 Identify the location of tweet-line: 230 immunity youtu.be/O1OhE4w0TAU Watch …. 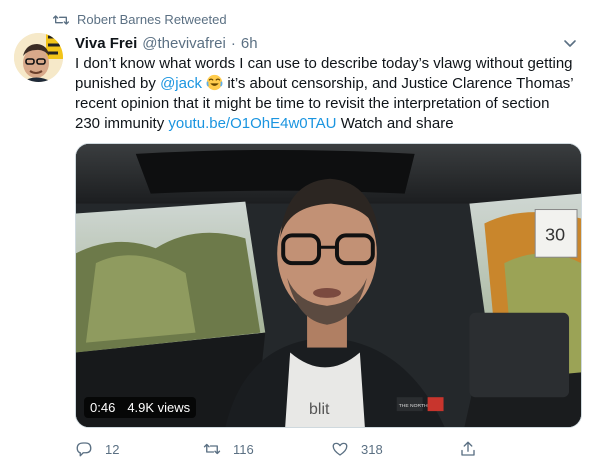
(331, 124).